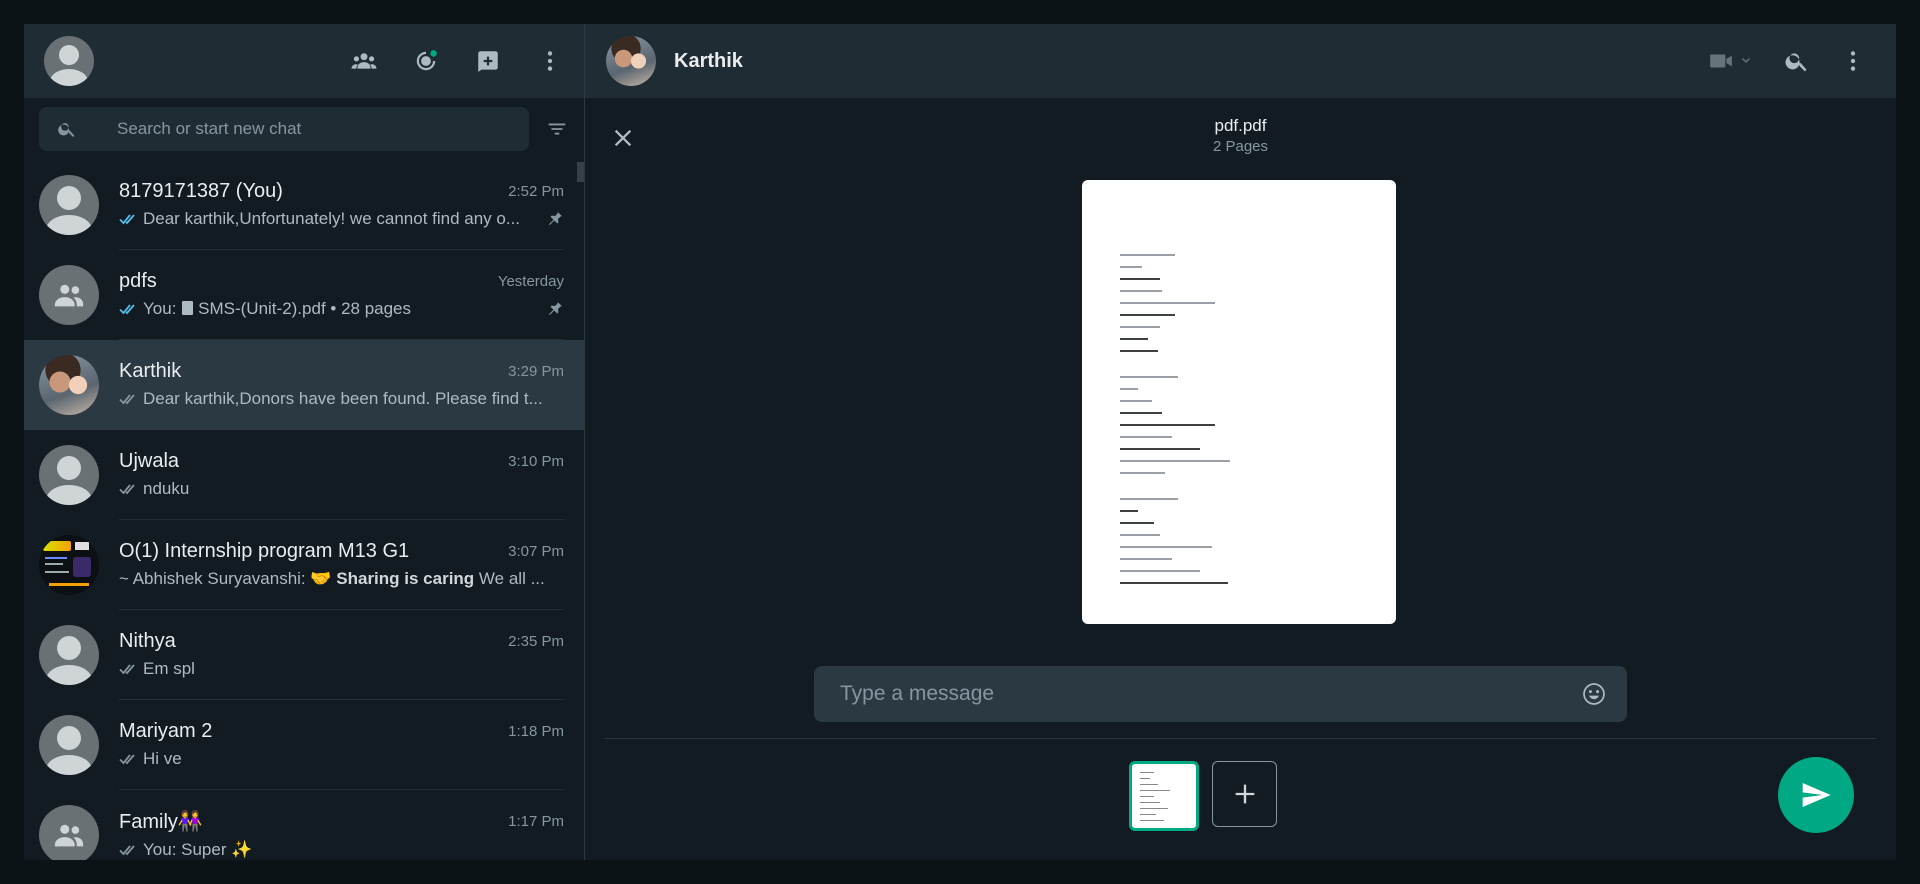 This screenshot has width=1920, height=884. What do you see at coordinates (708, 61) in the screenshot?
I see `contact-name: Karthik` at bounding box center [708, 61].